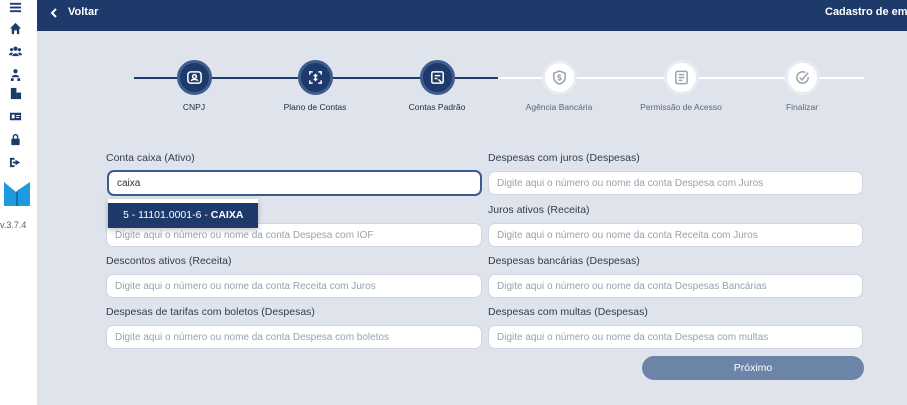 The width and height of the screenshot is (907, 405). What do you see at coordinates (227, 215) in the screenshot?
I see `option-name: CAIXA` at bounding box center [227, 215].